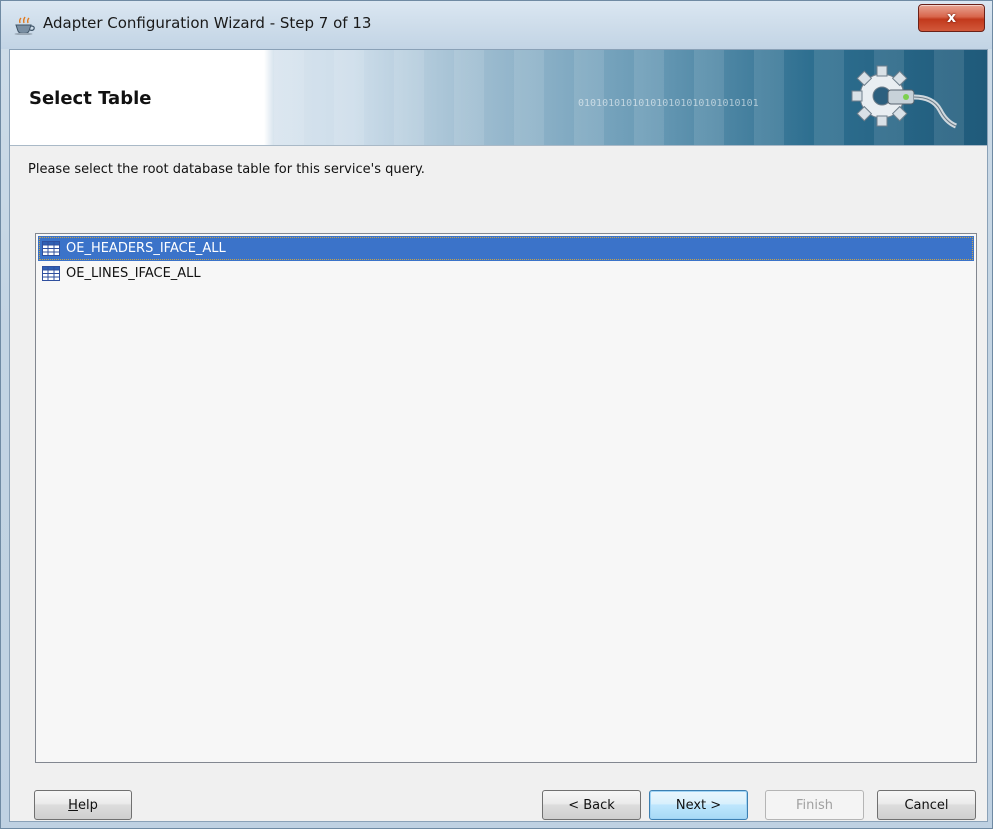  What do you see at coordinates (24, 25) in the screenshot?
I see `coffee-cup-icon` at bounding box center [24, 25].